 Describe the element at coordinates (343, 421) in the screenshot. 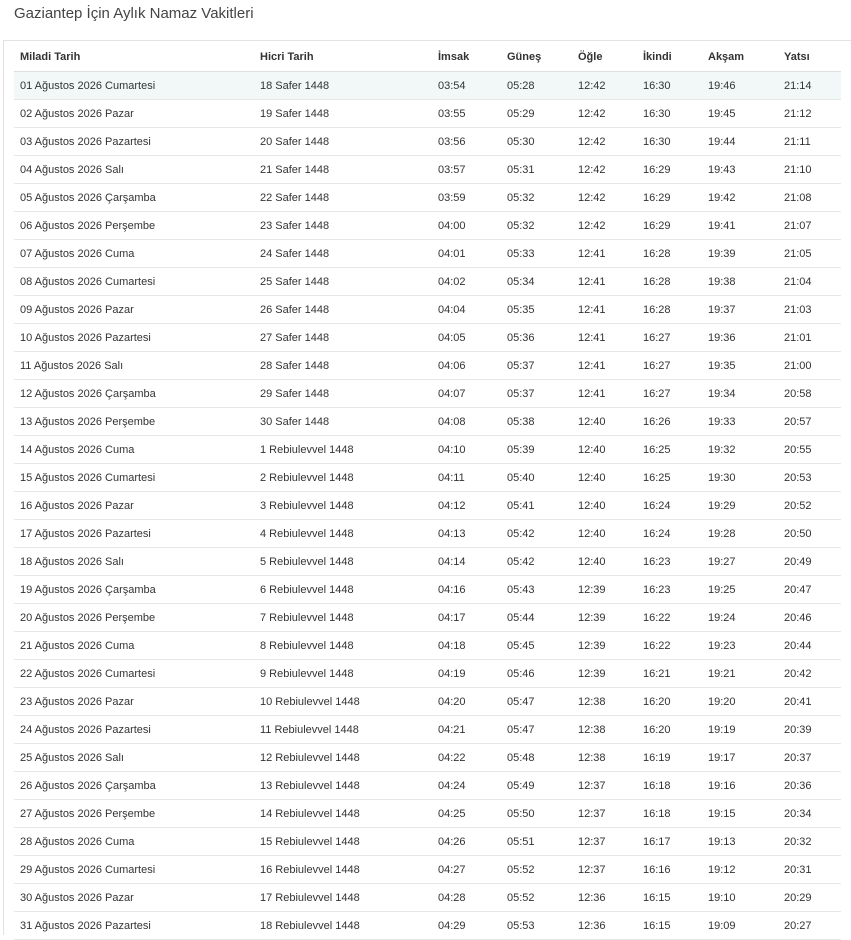

I see `cell-hicri-tarih: 30 Safer 1448` at that location.